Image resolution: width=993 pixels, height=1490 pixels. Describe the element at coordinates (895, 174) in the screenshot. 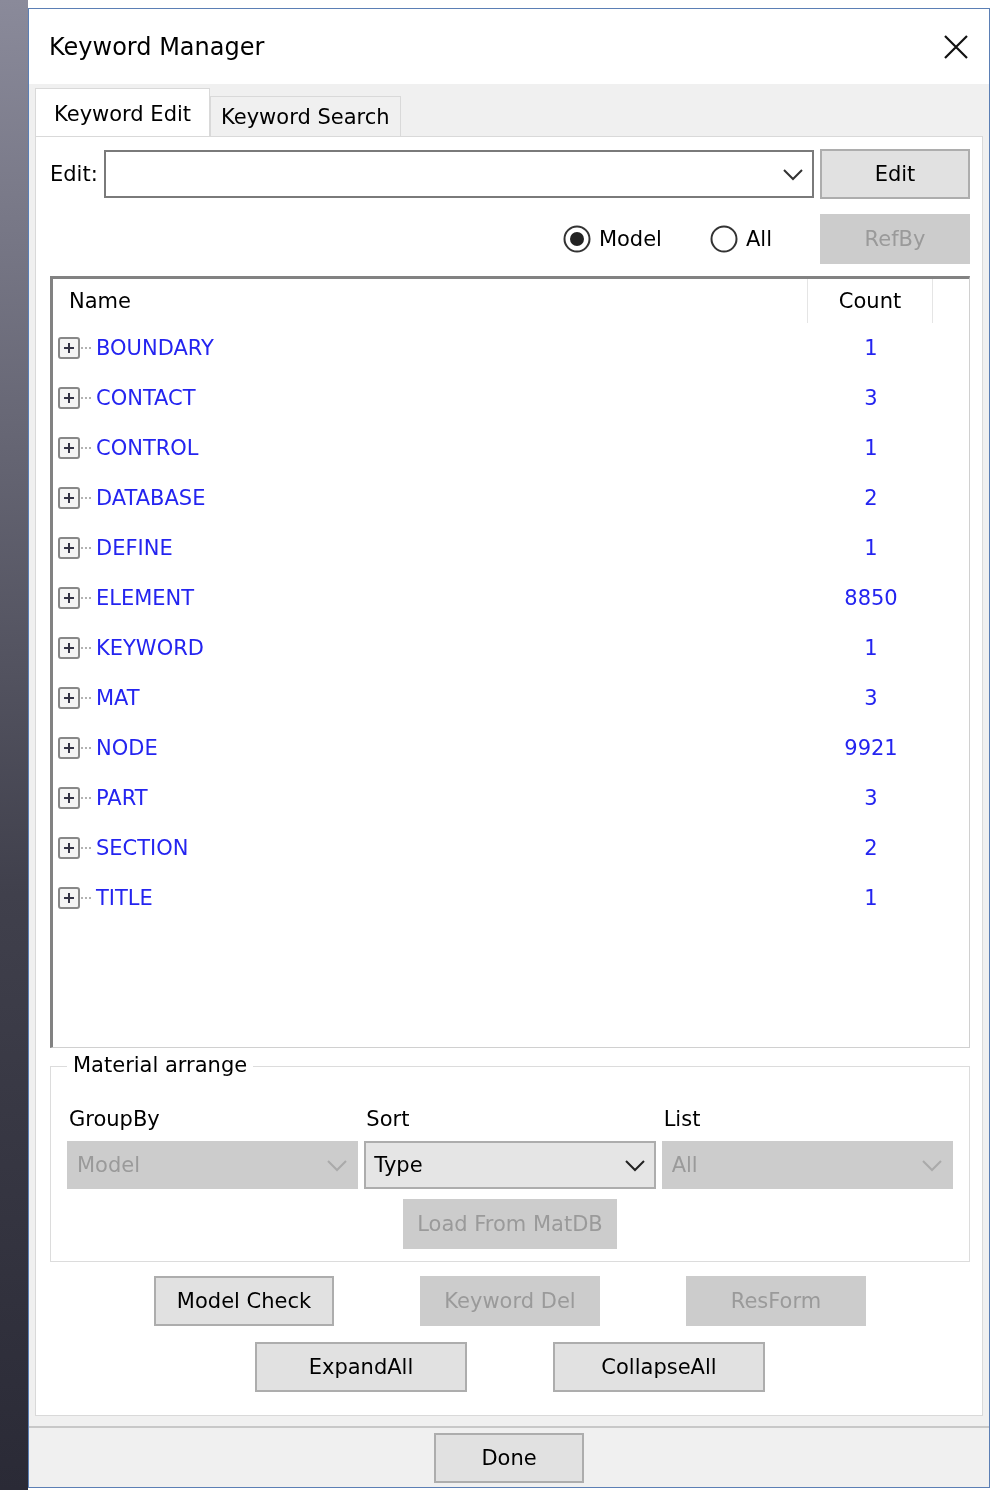

I see `edit-button: Edit` at that location.